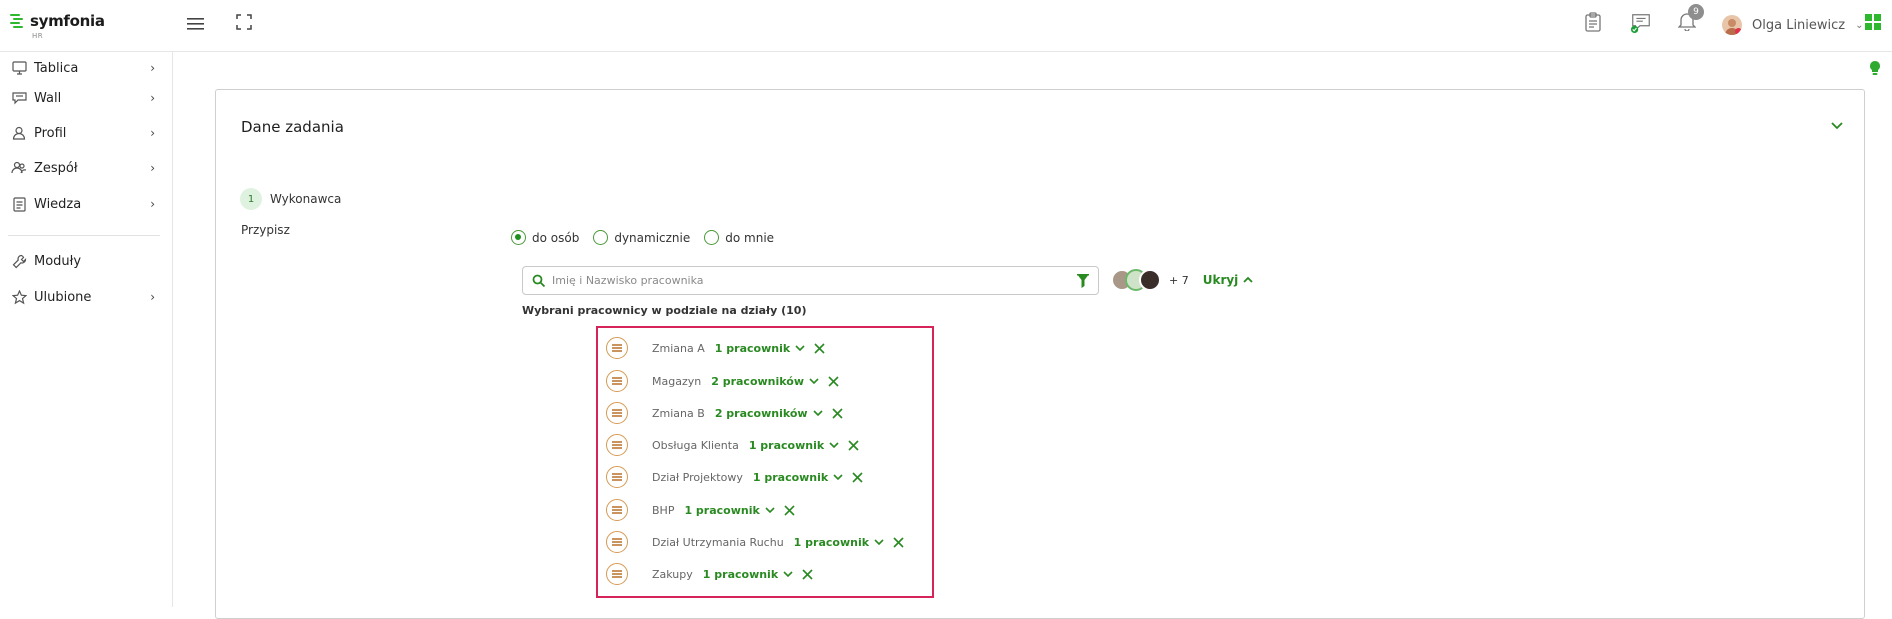 This screenshot has width=1892, height=619. What do you see at coordinates (1641, 23) in the screenshot?
I see `chat-icon` at bounding box center [1641, 23].